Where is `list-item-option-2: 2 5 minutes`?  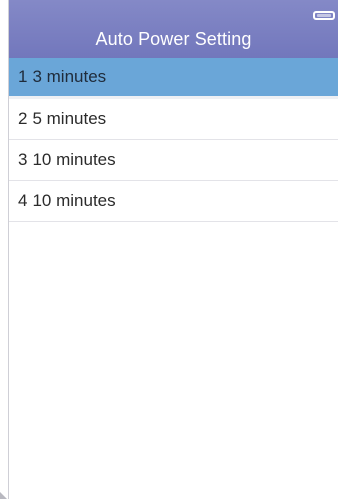
list-item-option-2: 2 5 minutes is located at coordinates (173, 119).